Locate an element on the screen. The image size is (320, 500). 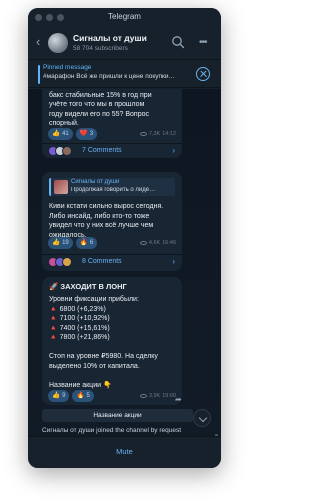
reaction-chip: 👍 19 is located at coordinates (60, 243).